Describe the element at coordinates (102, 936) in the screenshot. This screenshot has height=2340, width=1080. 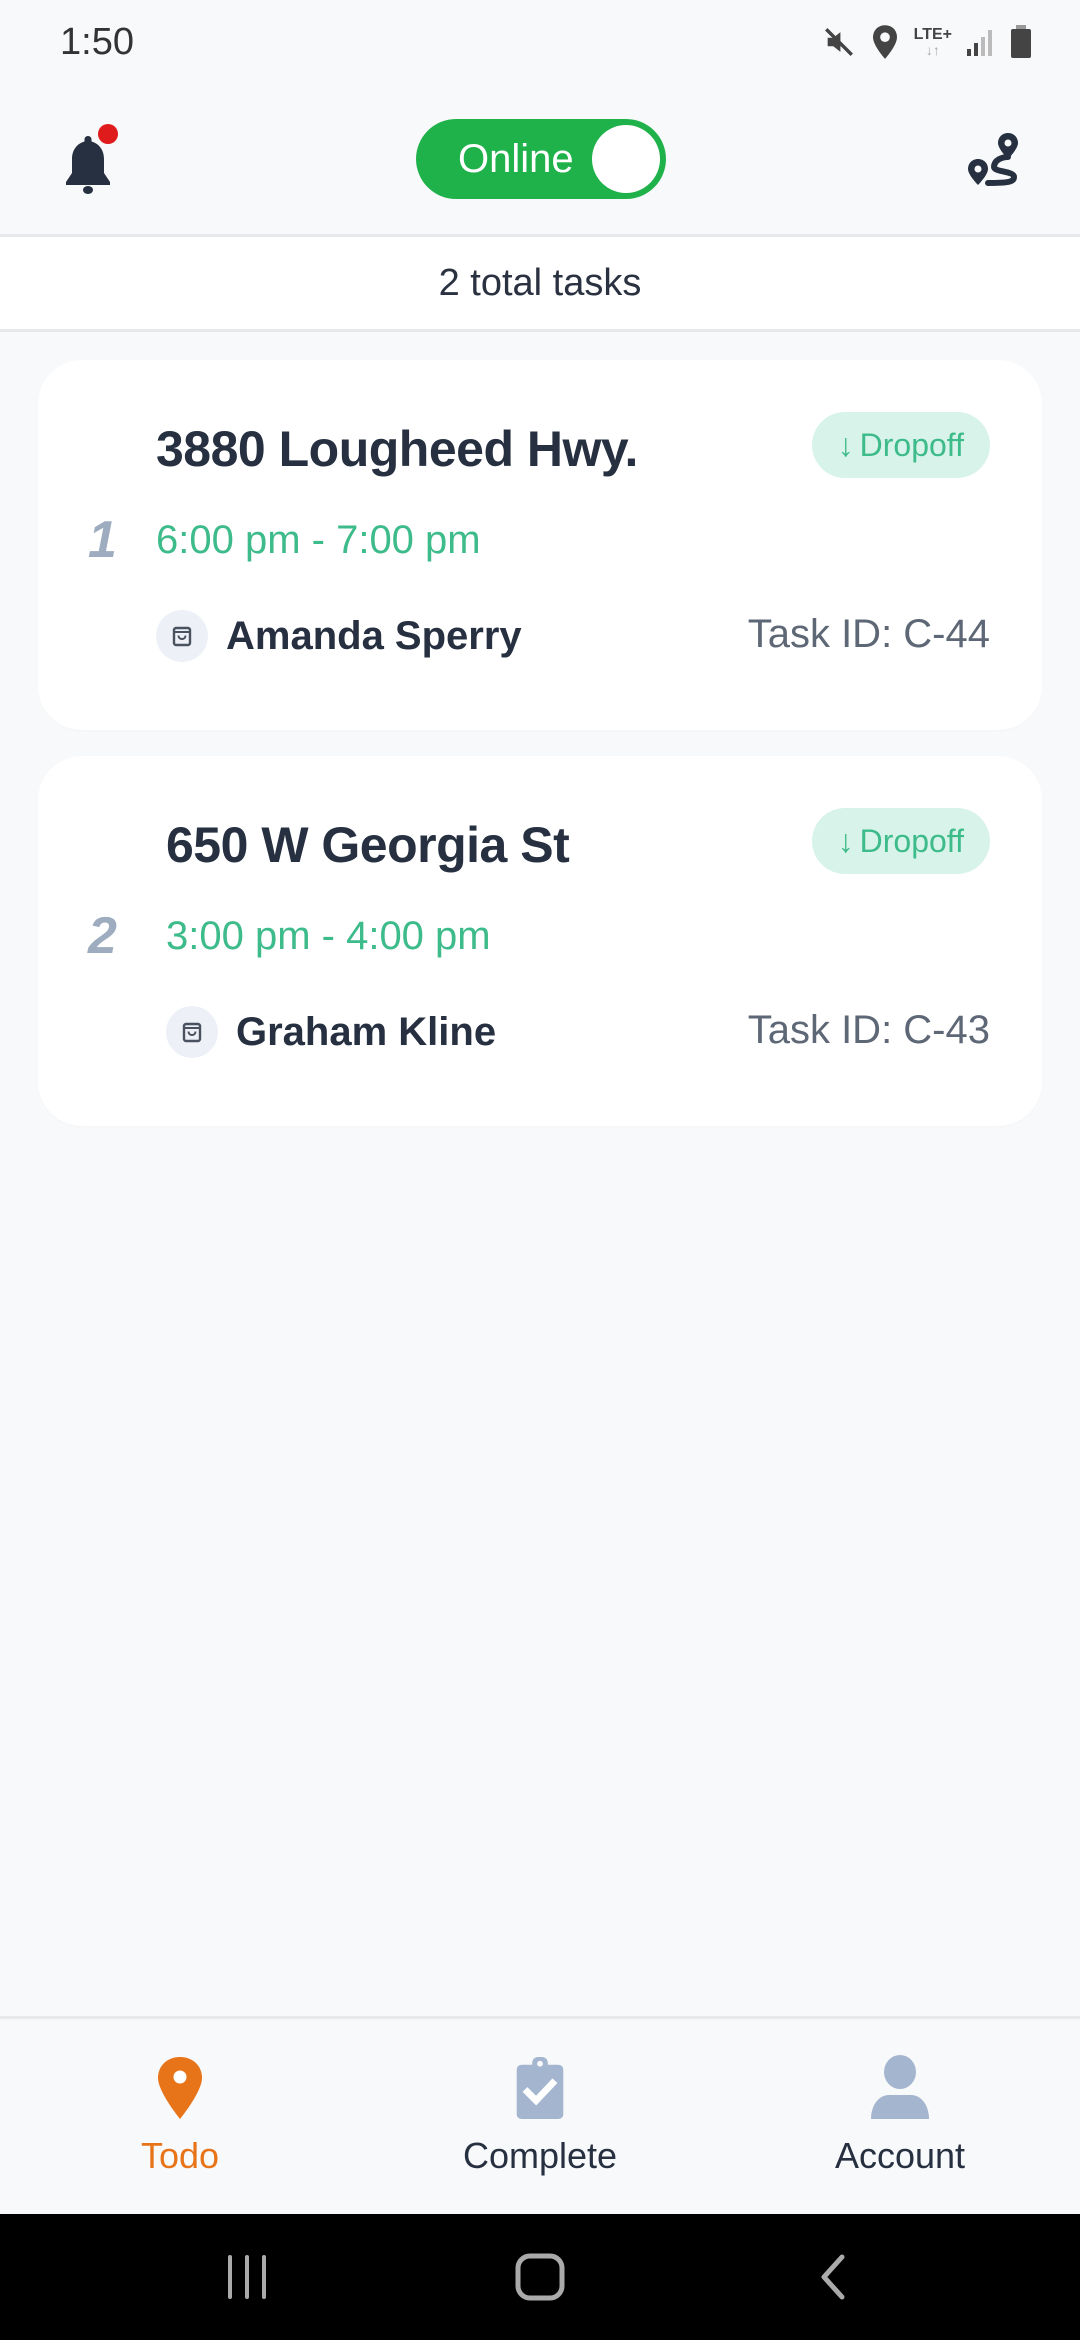
I see `task-index: 2` at that location.